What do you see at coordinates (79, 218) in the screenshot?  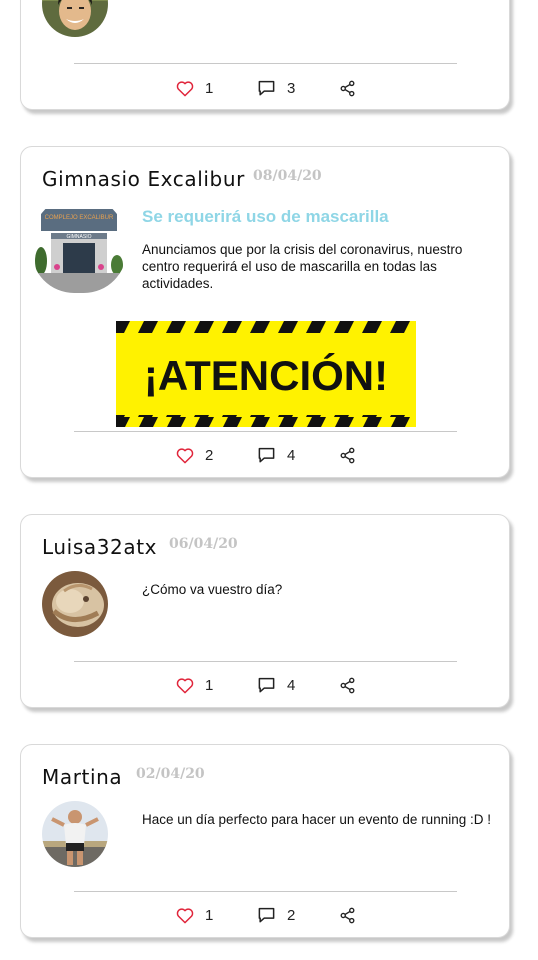 I see `gym-sign-top: COMPLEJO EXCALIBUR` at bounding box center [79, 218].